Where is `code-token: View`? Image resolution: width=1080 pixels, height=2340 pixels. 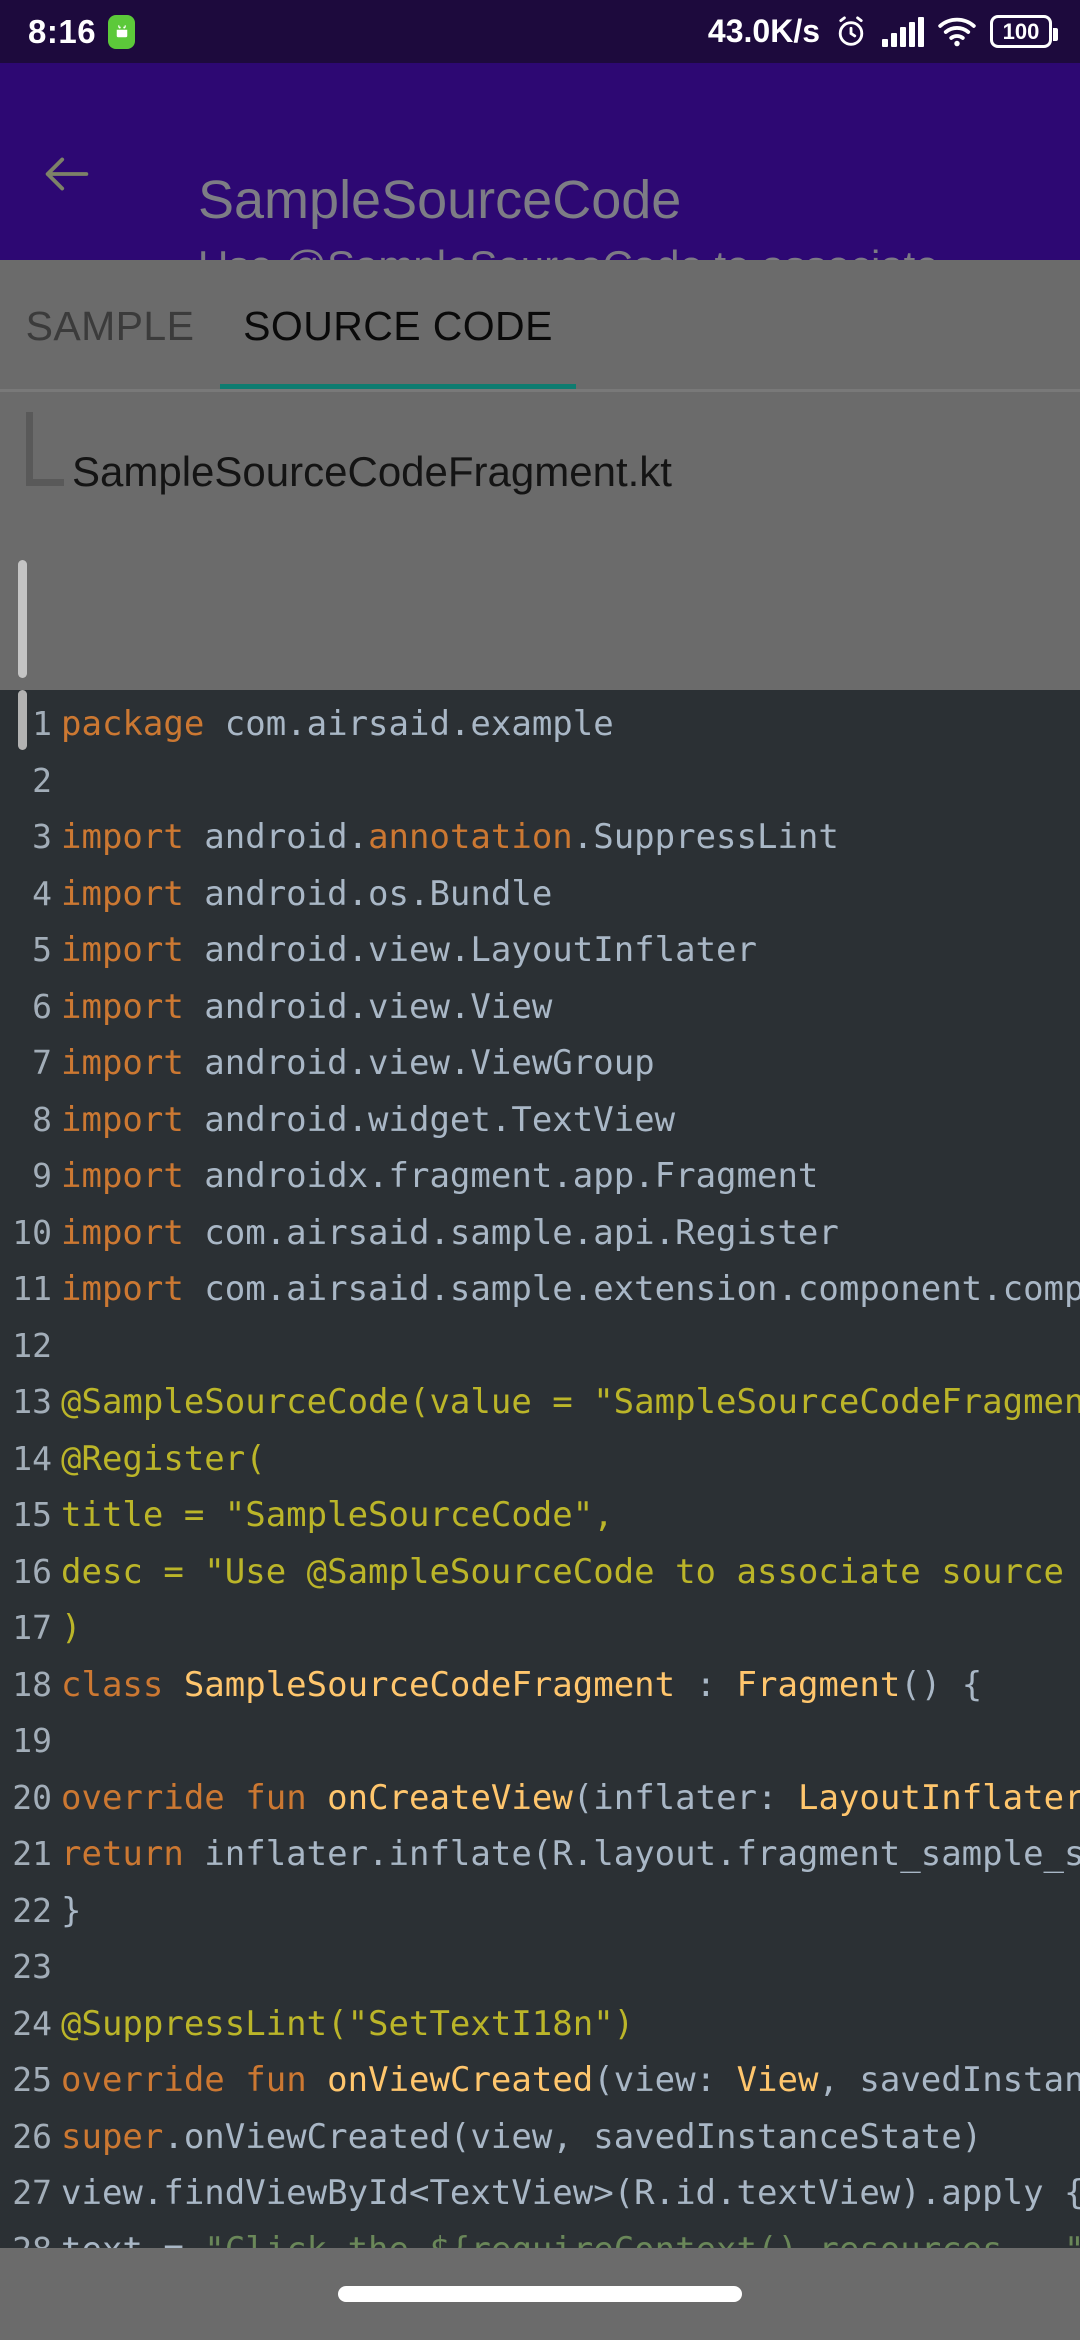 code-token: View is located at coordinates (777, 2080).